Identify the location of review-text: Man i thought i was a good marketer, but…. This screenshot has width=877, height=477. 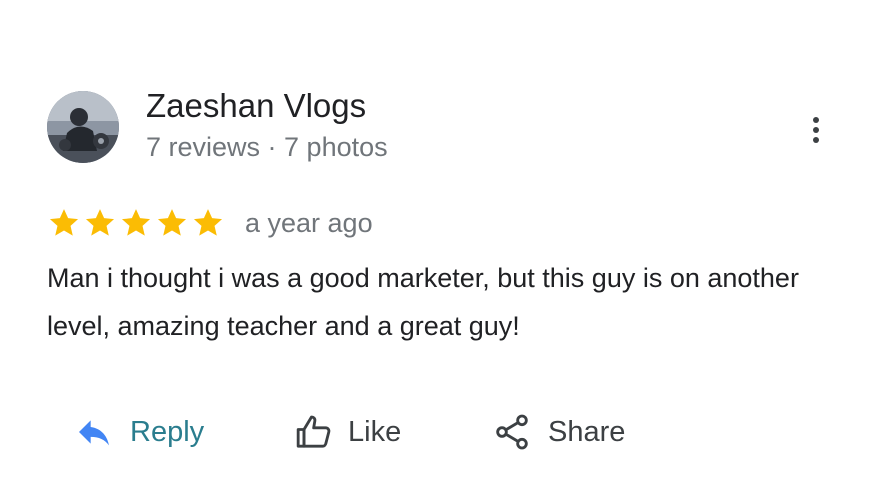
(423, 302).